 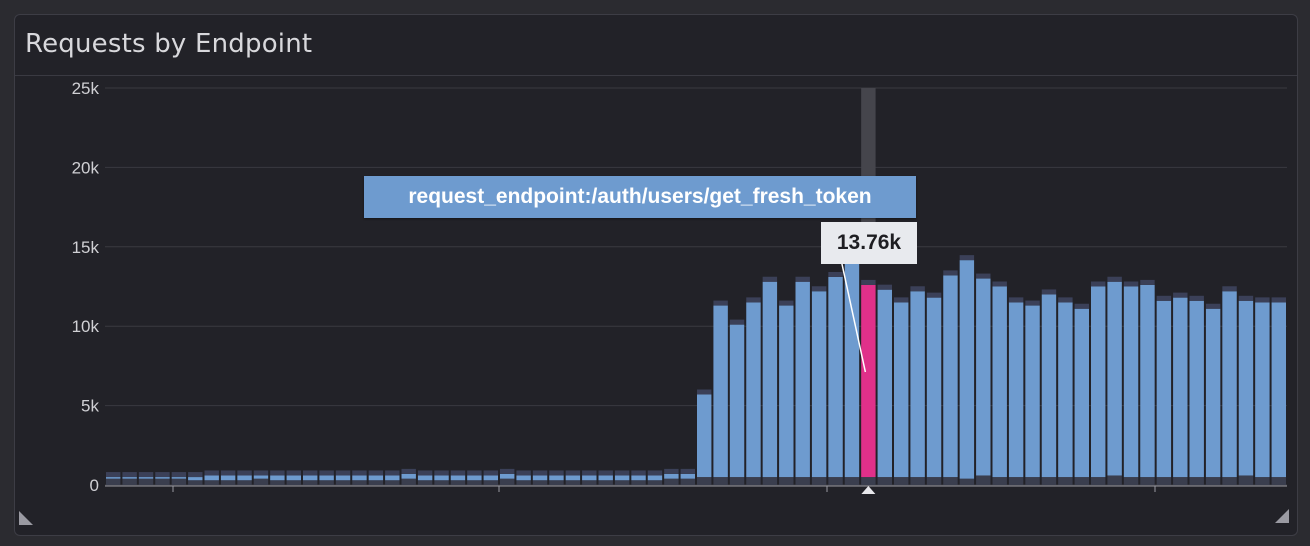 What do you see at coordinates (86, 247) in the screenshot?
I see `y-tick-label: 15k` at bounding box center [86, 247].